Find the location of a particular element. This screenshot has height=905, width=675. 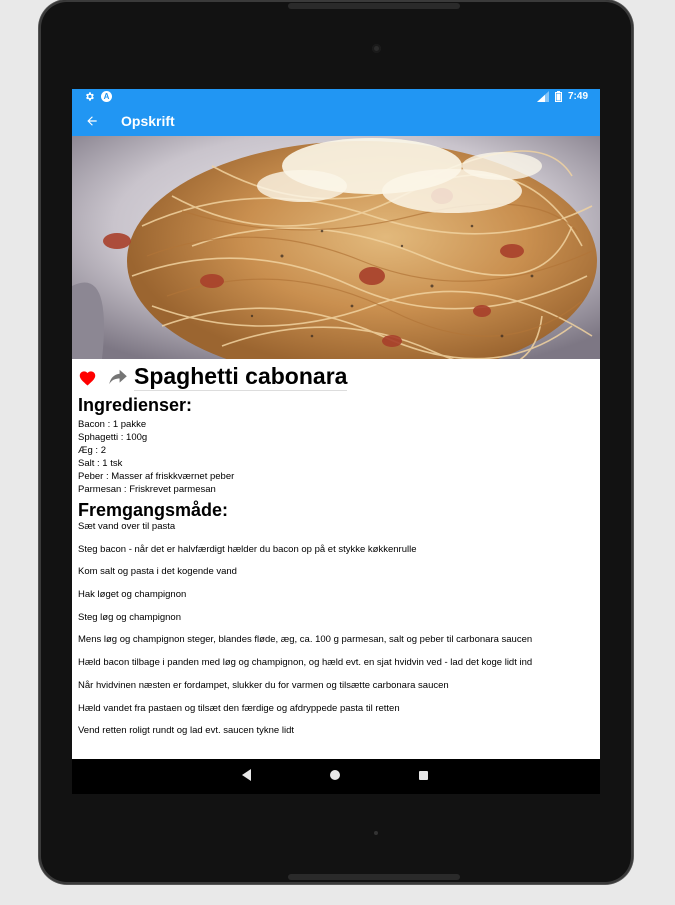

method-heading: Fremgangsmåde: is located at coordinates (153, 510).